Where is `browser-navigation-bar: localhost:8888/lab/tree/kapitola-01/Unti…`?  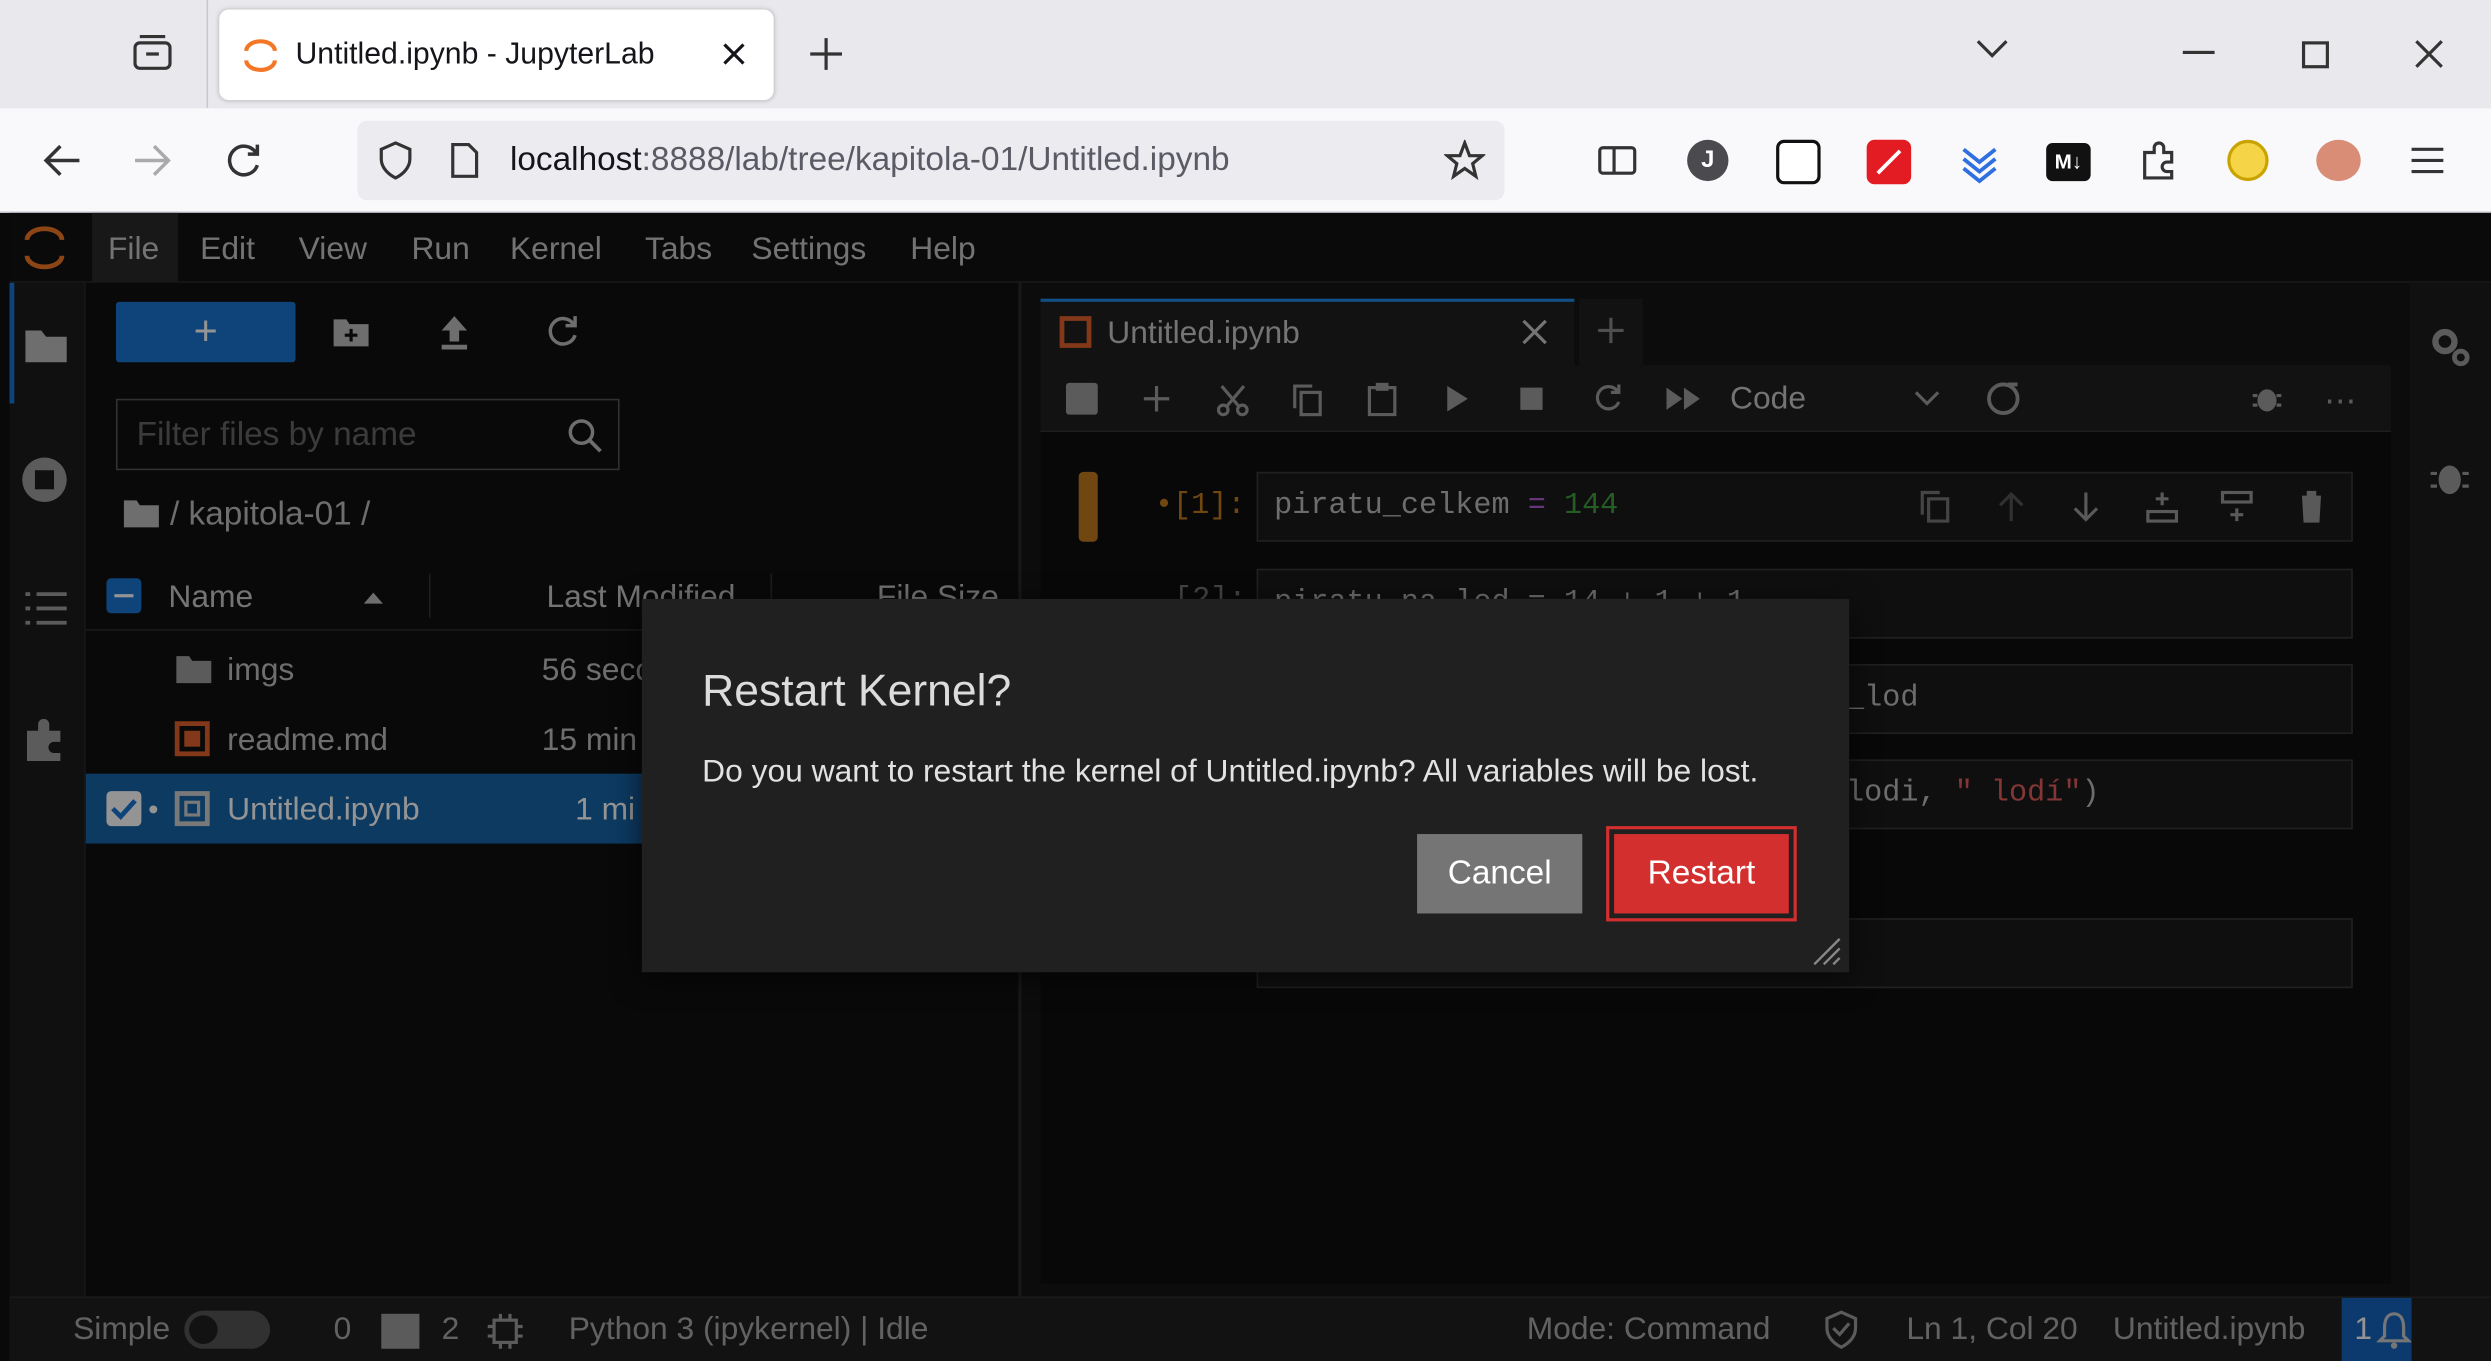 browser-navigation-bar: localhost:8888/lab/tree/kapitola-01/Unti… is located at coordinates (1245, 160).